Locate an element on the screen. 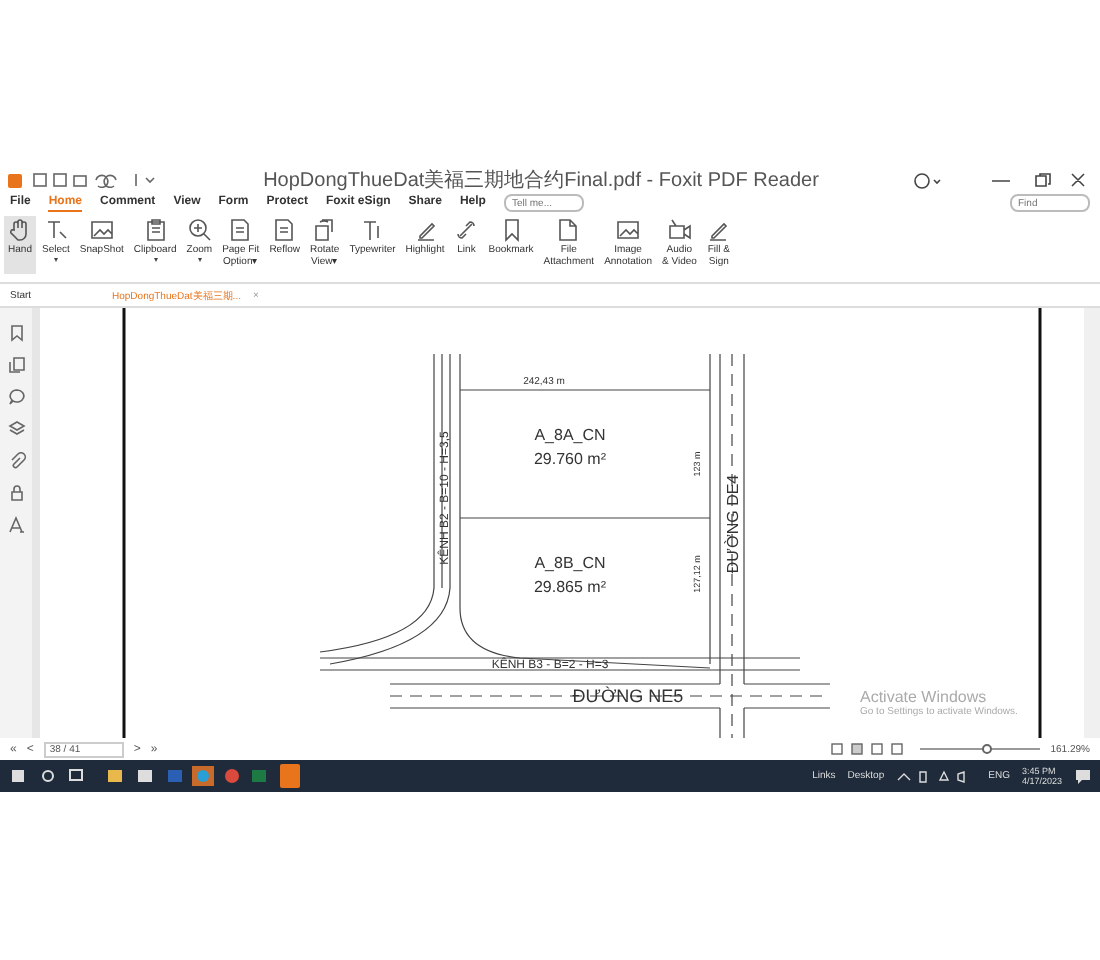 This screenshot has width=1100, height=960. road-label: ĐƯỜNG NE5 is located at coordinates (628, 696).